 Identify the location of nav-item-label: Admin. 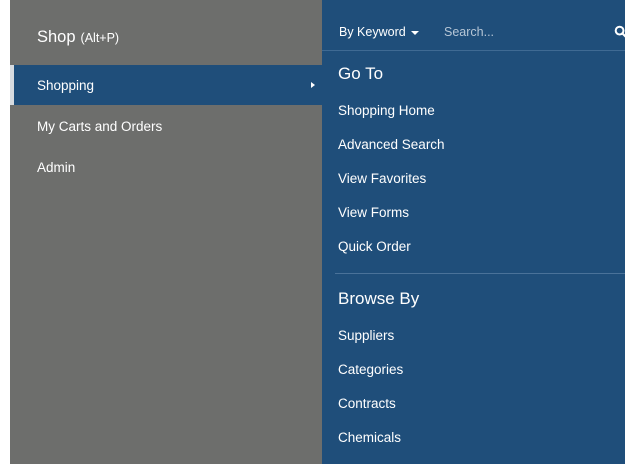
(56, 167).